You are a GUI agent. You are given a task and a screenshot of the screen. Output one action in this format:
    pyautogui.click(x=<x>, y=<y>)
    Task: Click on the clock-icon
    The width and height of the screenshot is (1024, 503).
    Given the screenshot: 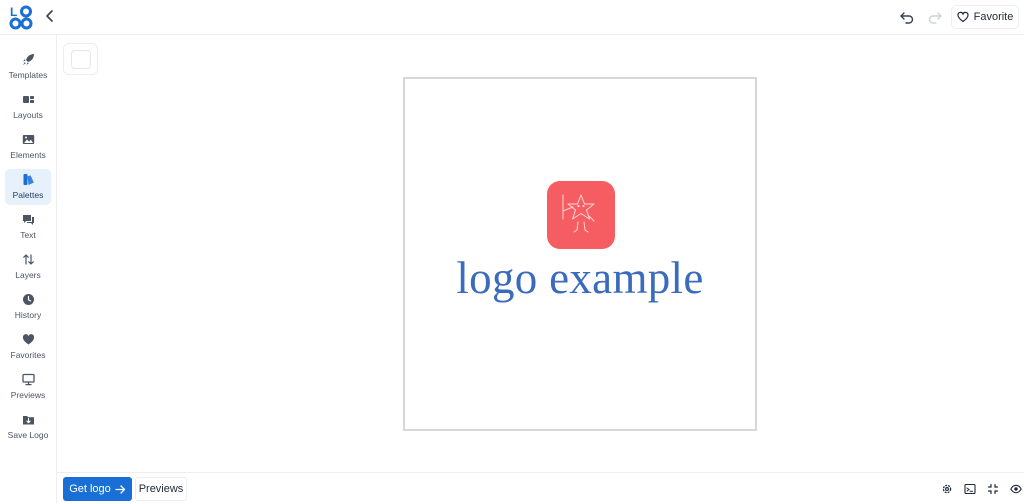 What is the action you would take?
    pyautogui.click(x=28, y=299)
    